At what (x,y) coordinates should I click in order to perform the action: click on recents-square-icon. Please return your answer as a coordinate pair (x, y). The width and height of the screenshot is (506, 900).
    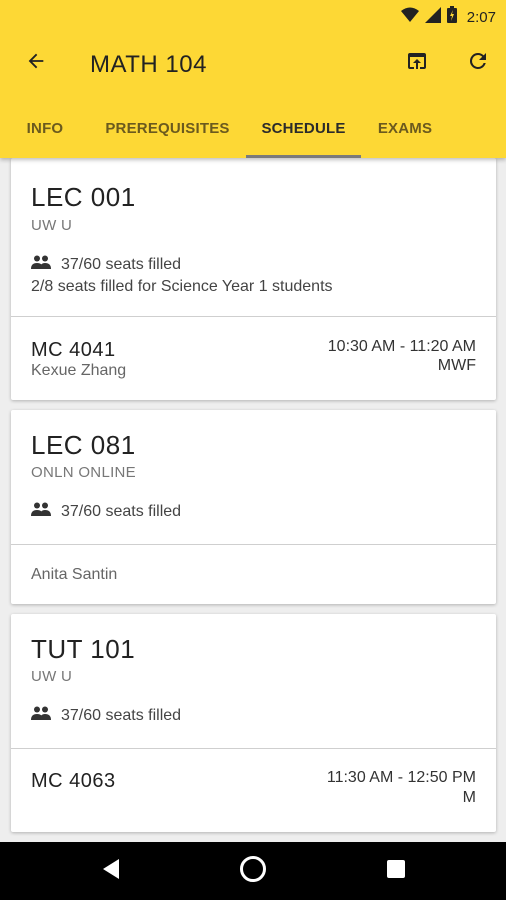
    Looking at the image, I should click on (396, 871).